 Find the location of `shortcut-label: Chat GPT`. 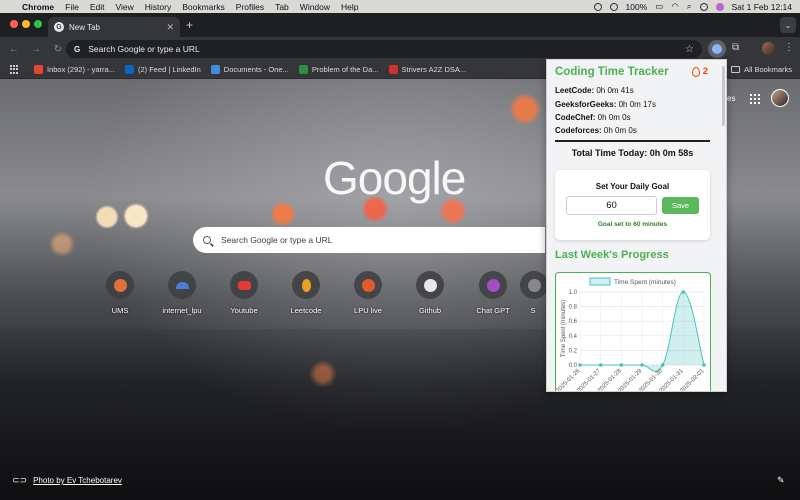

shortcut-label: Chat GPT is located at coordinates (493, 310).